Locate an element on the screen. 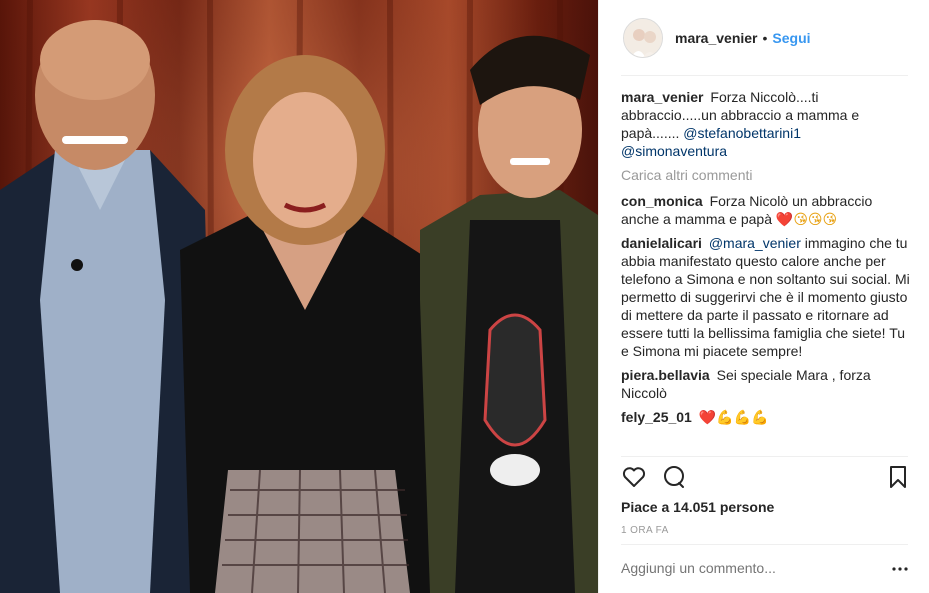 This screenshot has height=593, width=929. comment-input-divider is located at coordinates (764, 544).